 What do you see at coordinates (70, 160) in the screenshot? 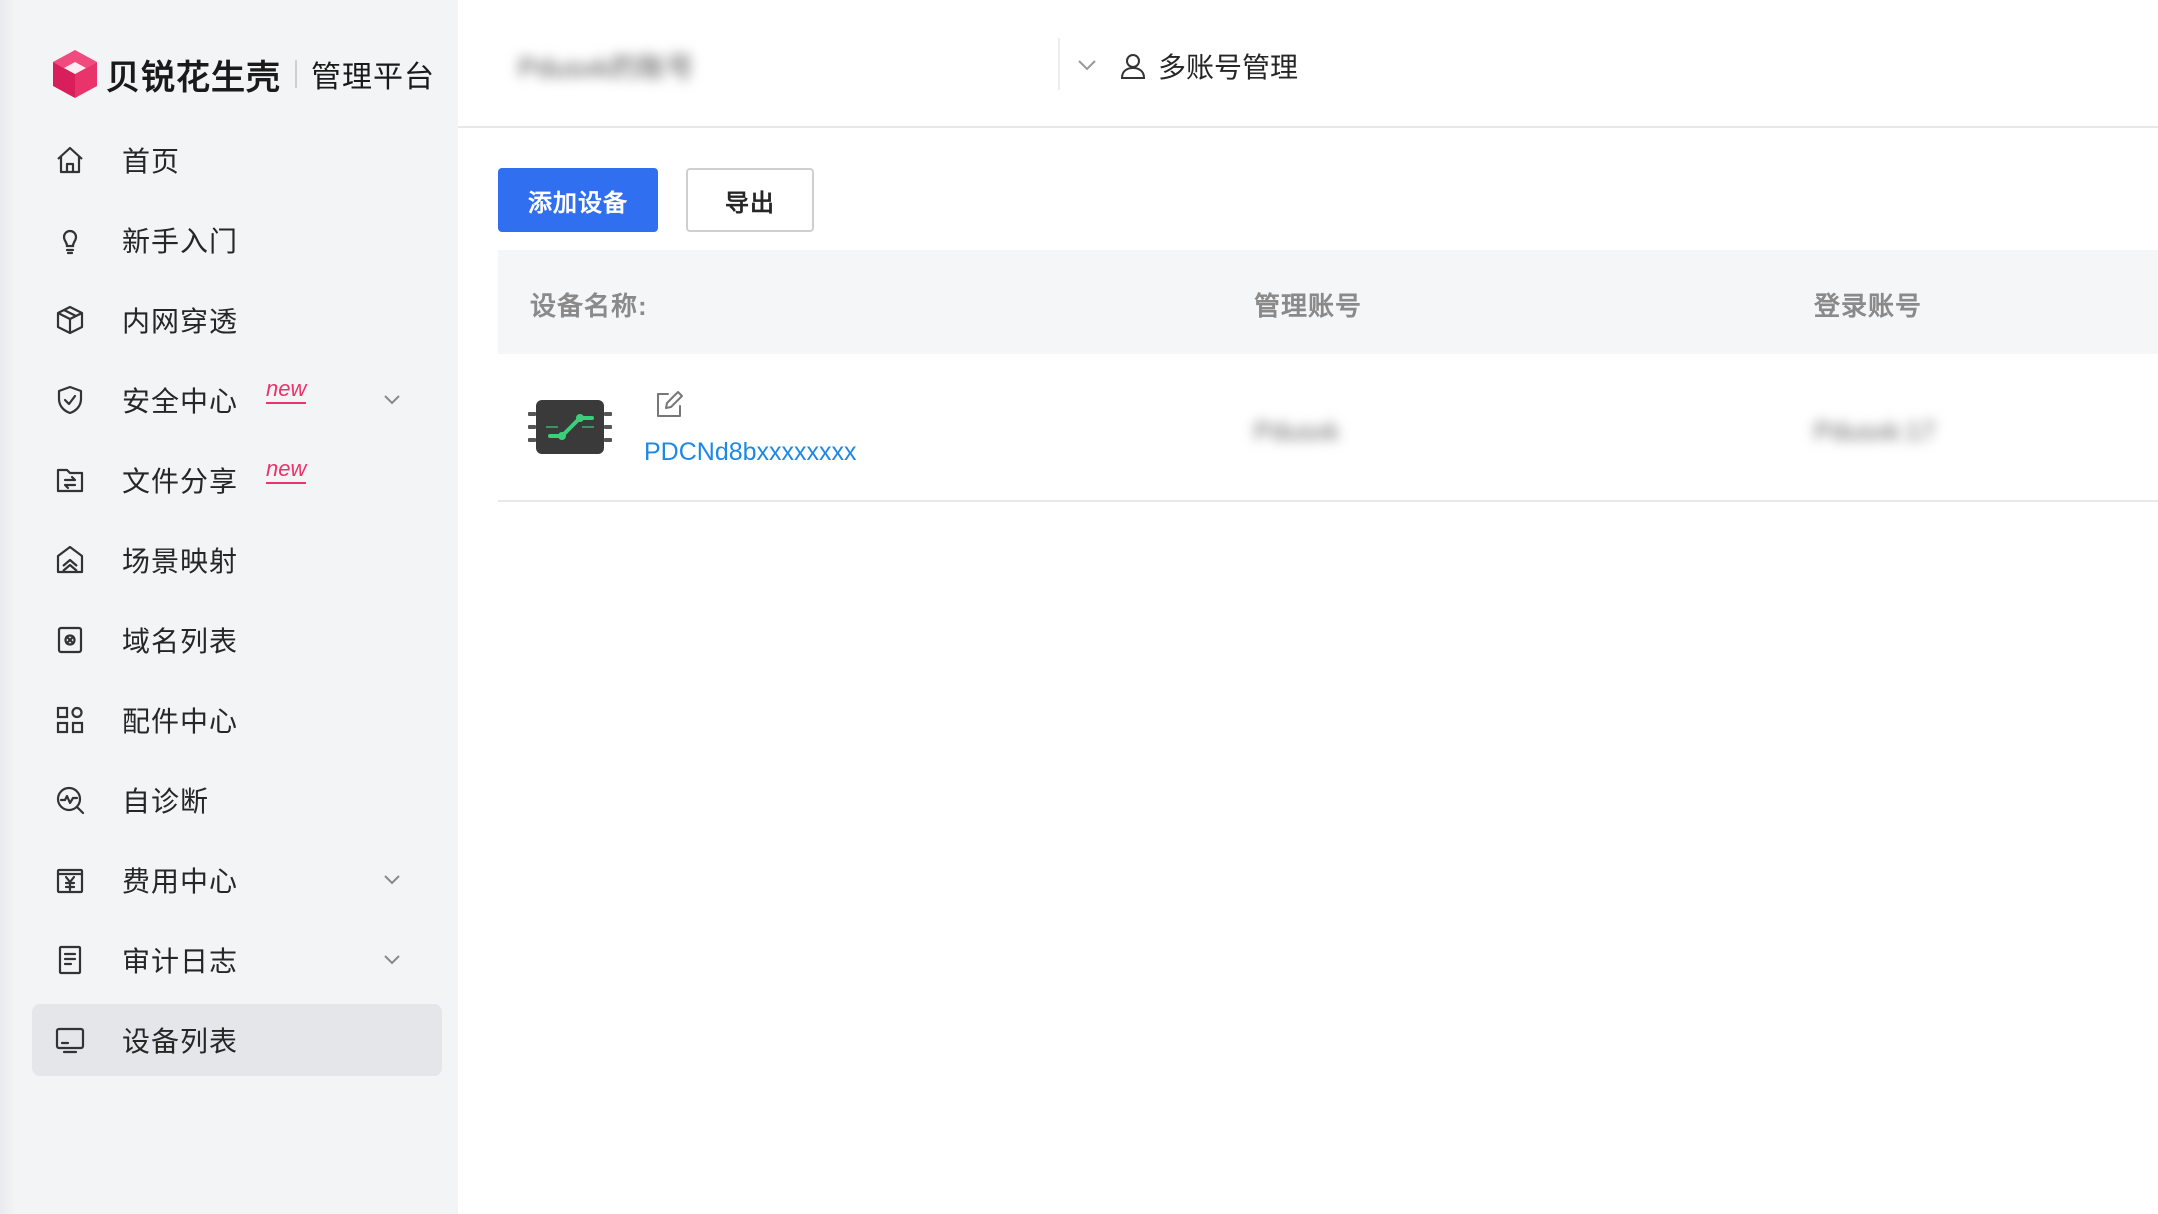
I see `home-icon` at bounding box center [70, 160].